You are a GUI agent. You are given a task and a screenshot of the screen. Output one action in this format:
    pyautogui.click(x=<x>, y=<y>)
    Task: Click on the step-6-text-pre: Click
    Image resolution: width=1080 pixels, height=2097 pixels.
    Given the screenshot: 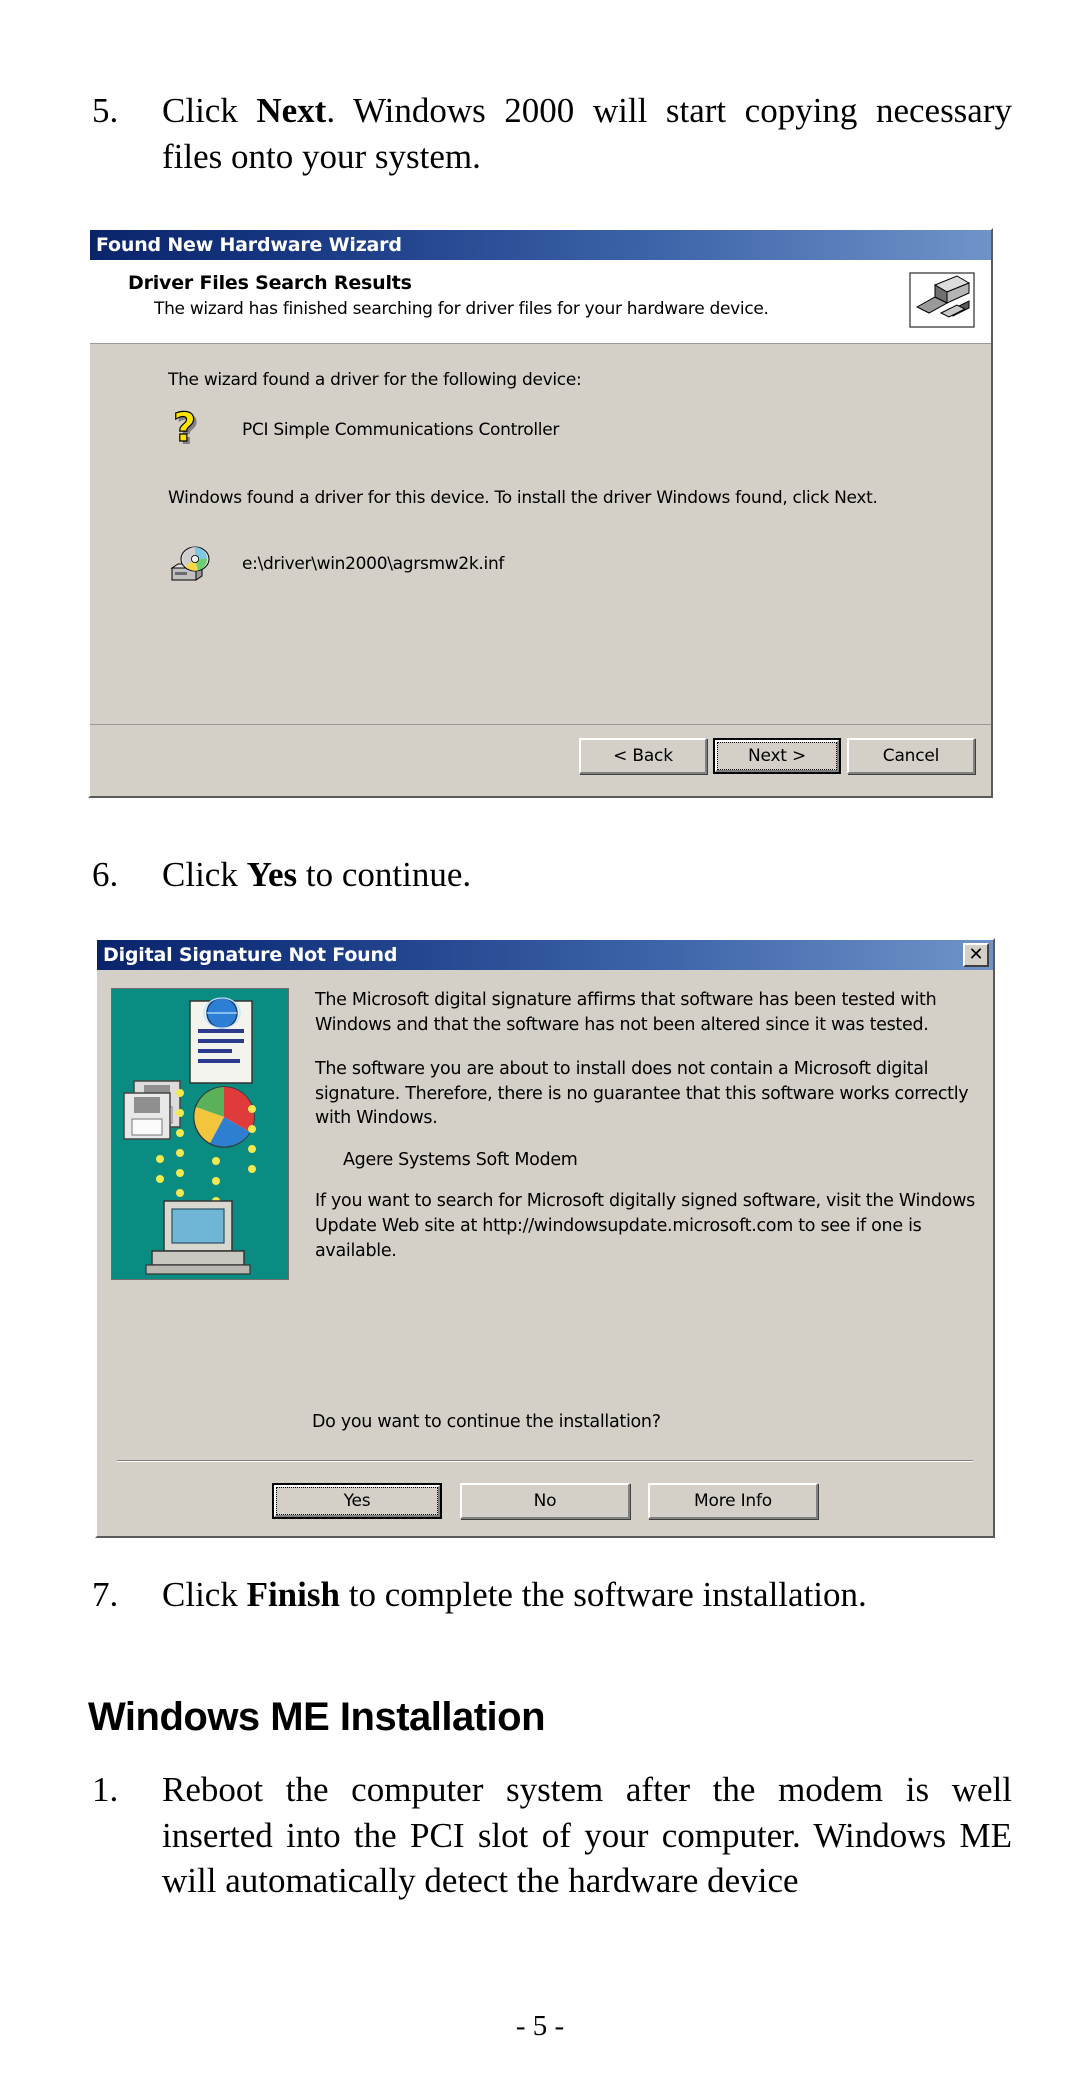 What is the action you would take?
    pyautogui.click(x=204, y=874)
    